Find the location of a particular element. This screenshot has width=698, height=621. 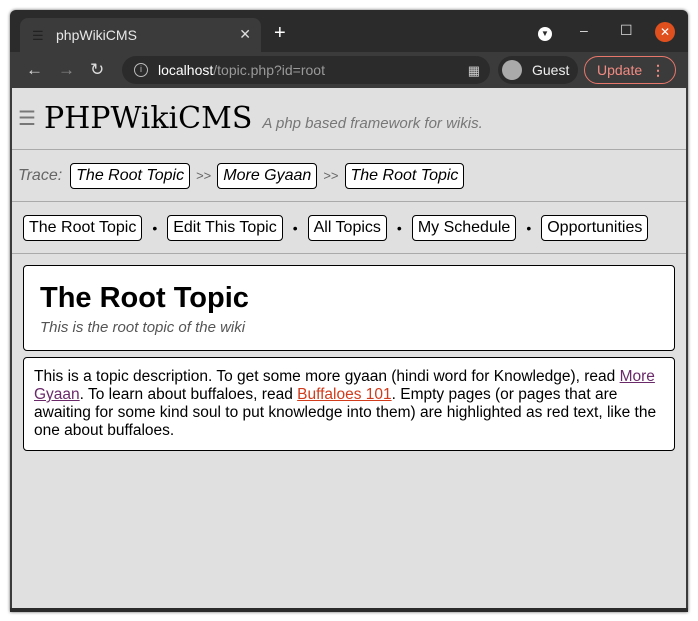

new-tab-button: + is located at coordinates (280, 33).